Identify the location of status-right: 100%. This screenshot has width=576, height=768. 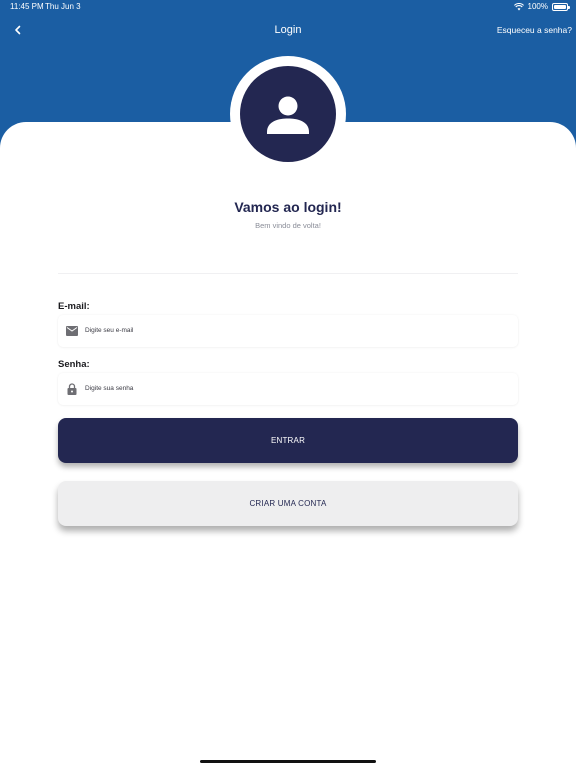
(541, 7).